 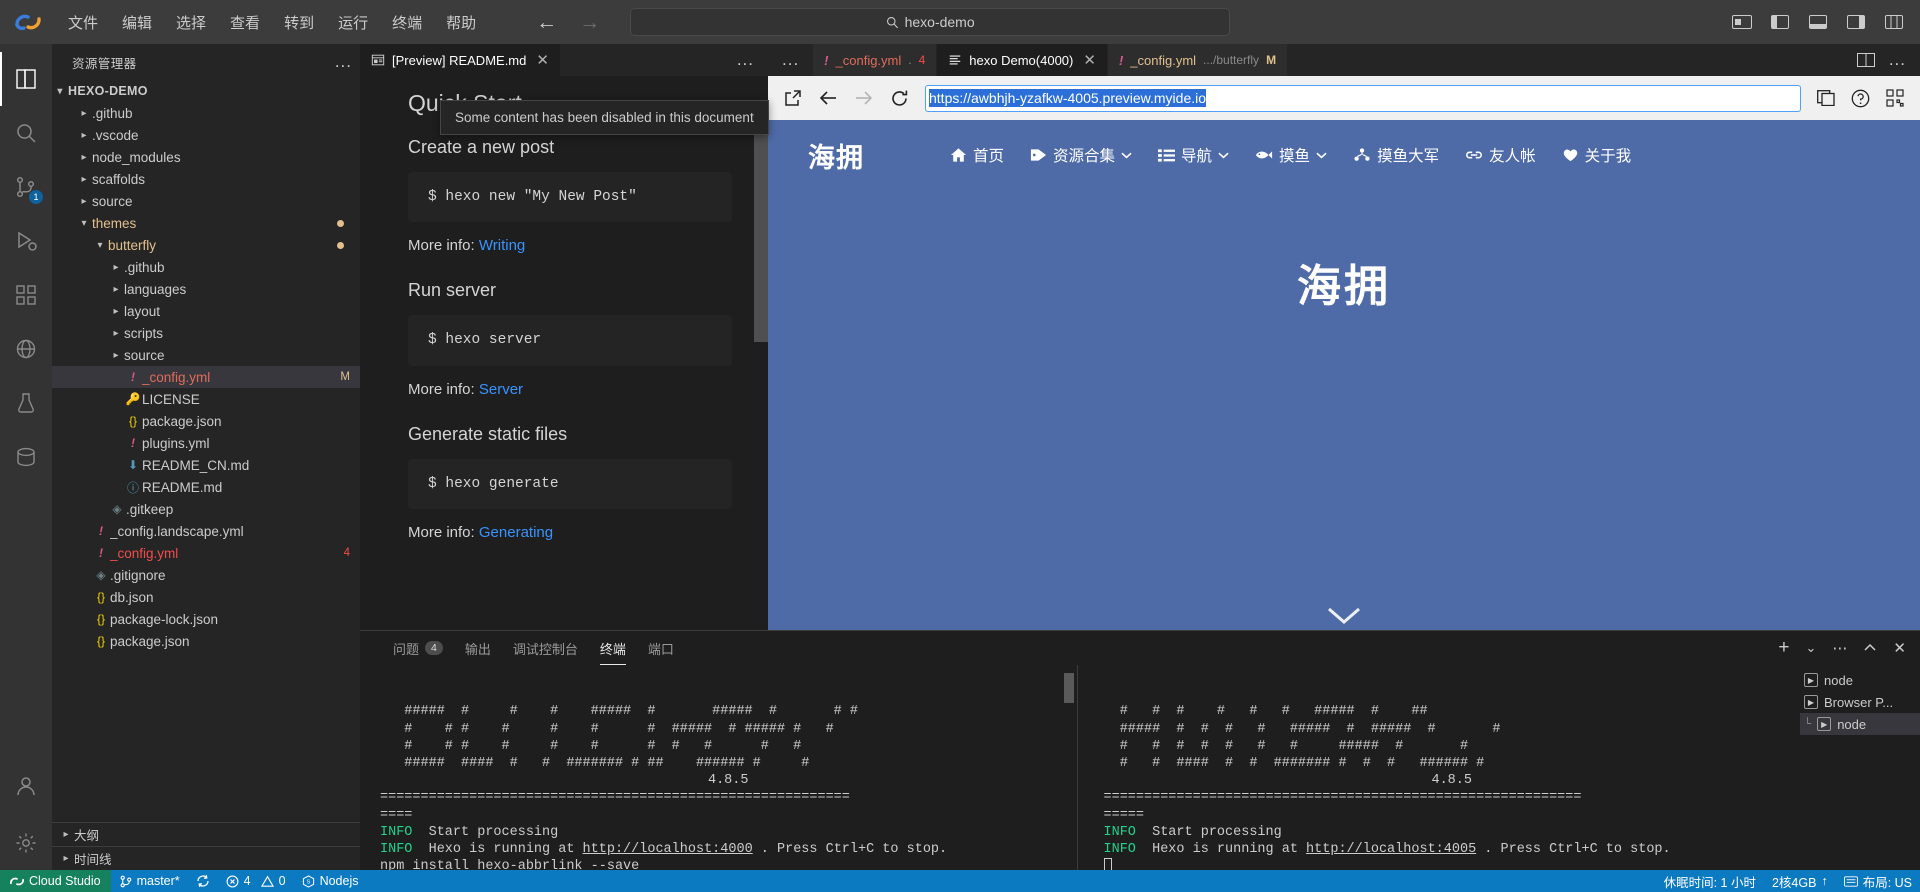 I want to click on preview-scrollbar, so click(x=761, y=232).